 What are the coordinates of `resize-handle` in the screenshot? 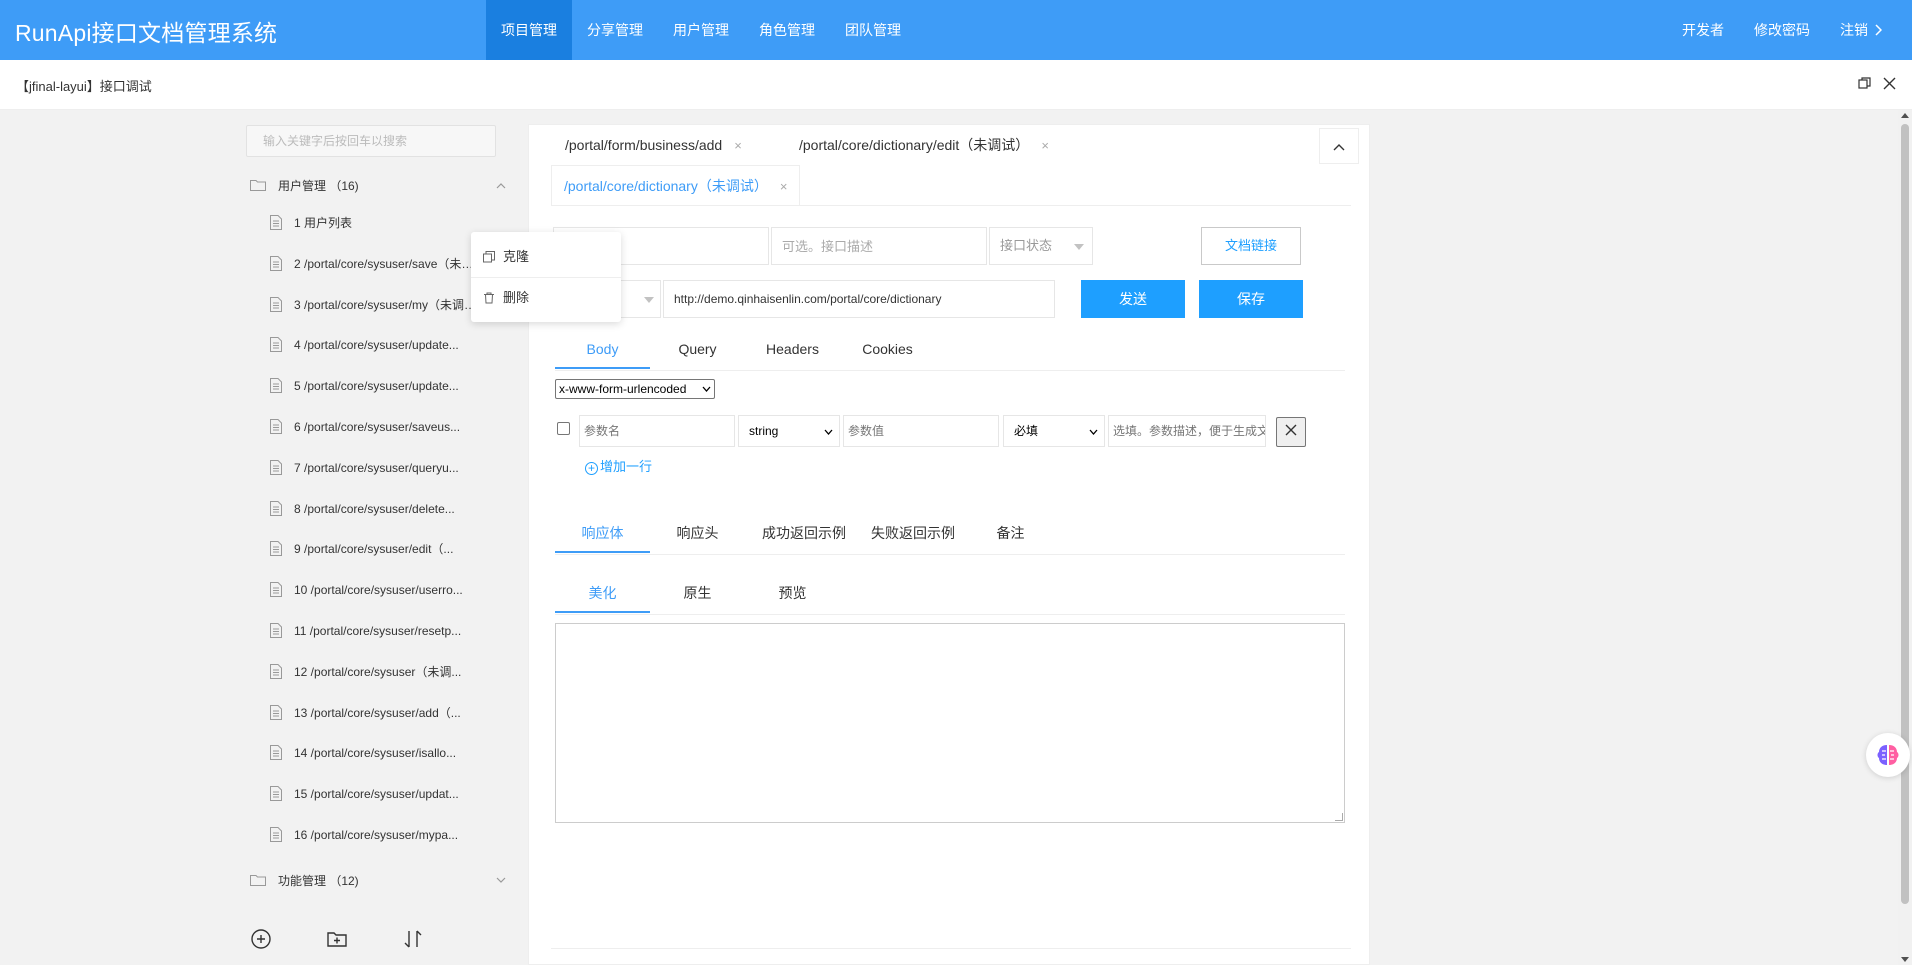 It's located at (1339, 817).